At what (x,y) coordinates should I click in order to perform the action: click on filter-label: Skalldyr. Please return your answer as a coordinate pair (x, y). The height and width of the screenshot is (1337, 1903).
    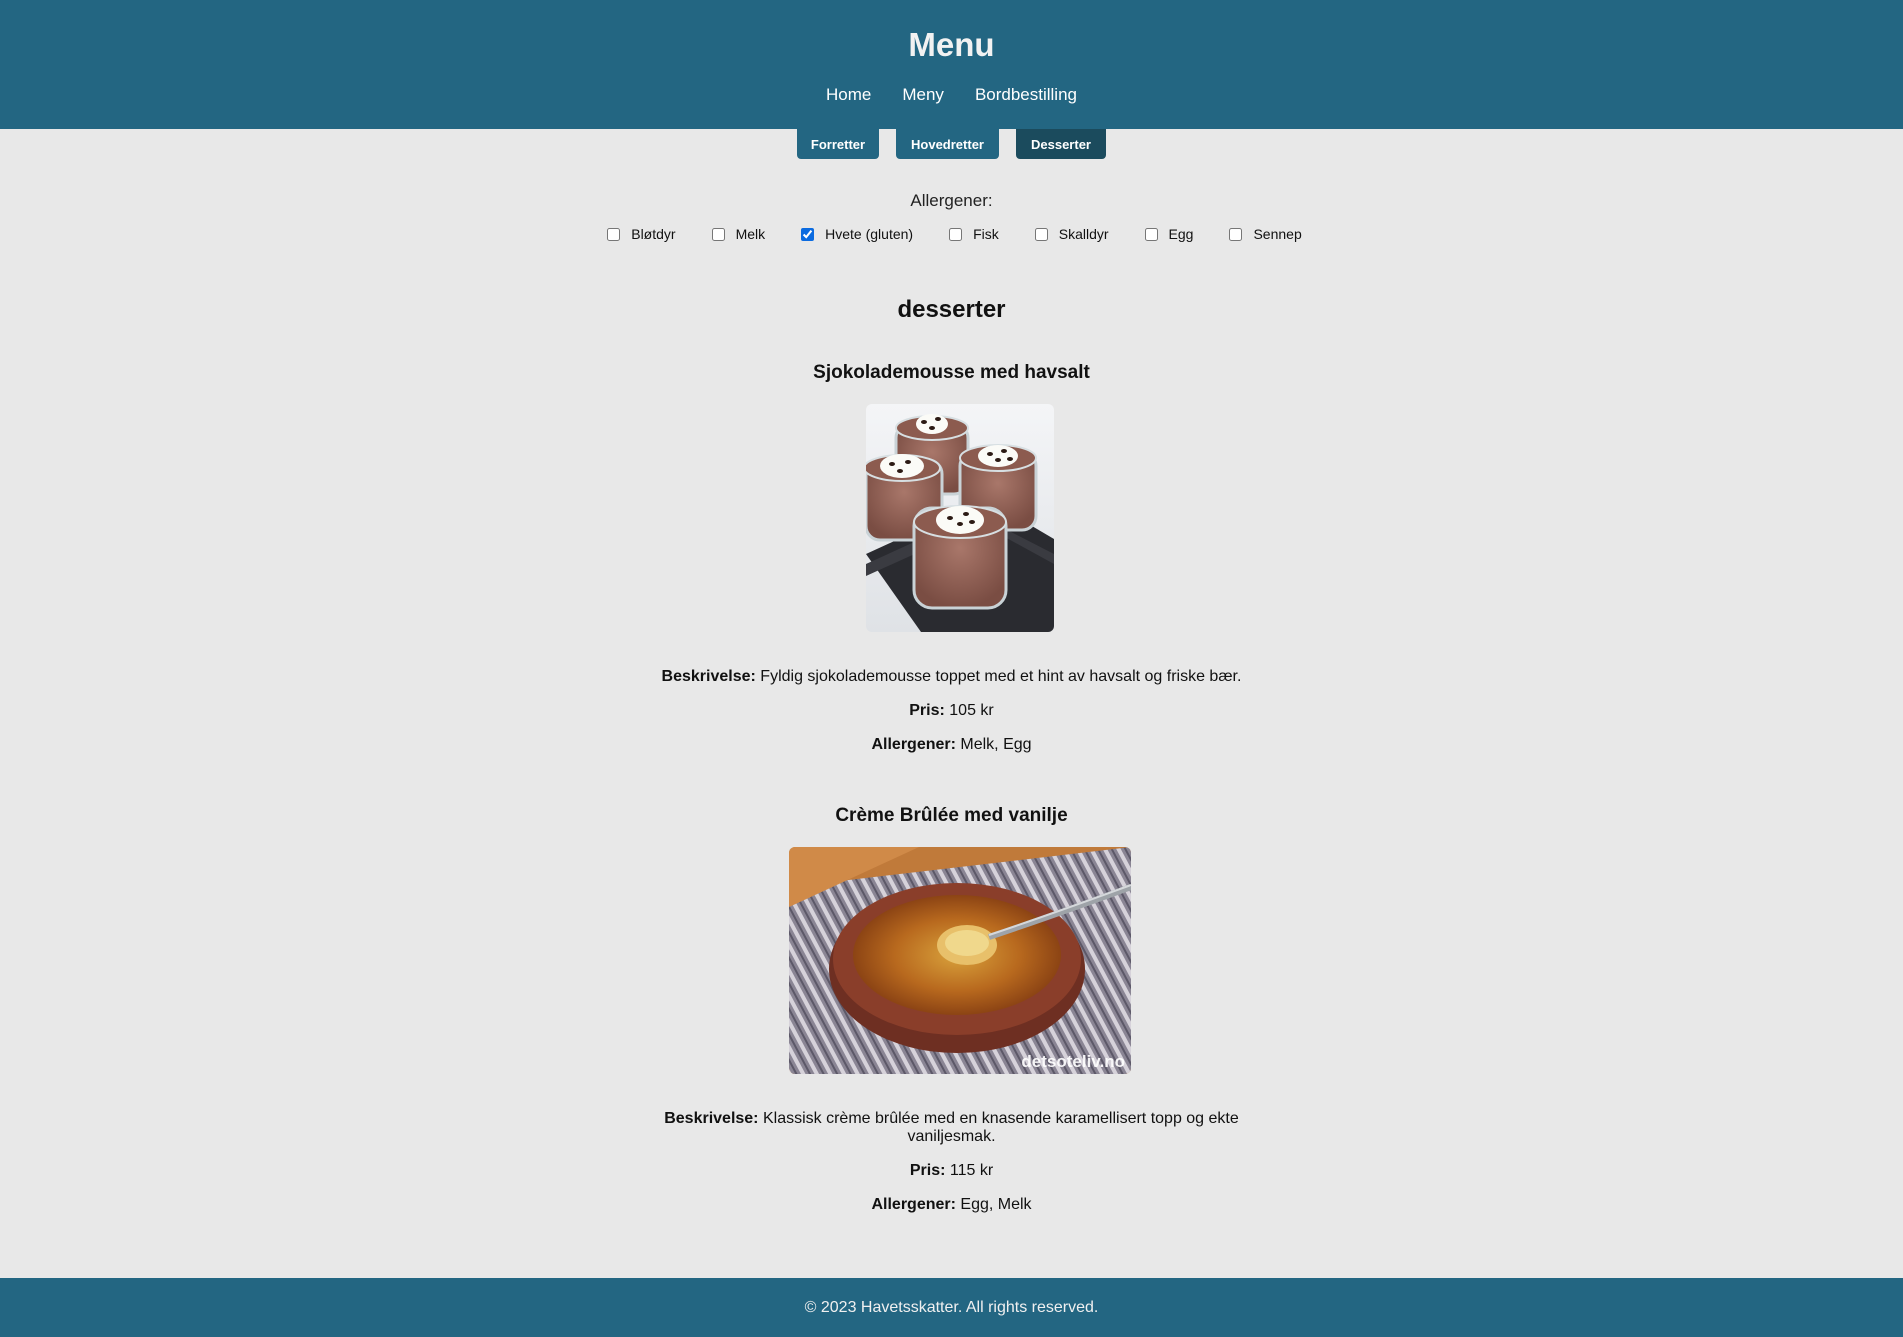
    Looking at the image, I should click on (1083, 234).